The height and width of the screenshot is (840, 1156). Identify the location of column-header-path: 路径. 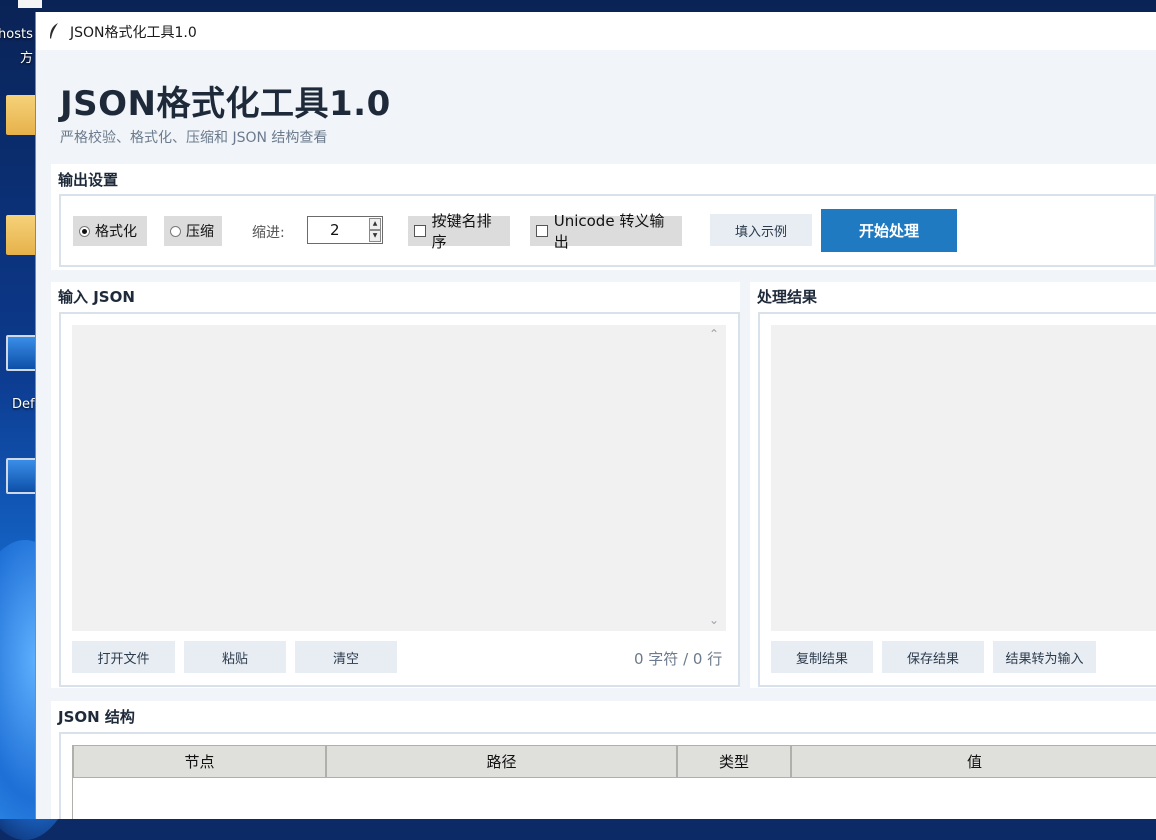
(501, 761).